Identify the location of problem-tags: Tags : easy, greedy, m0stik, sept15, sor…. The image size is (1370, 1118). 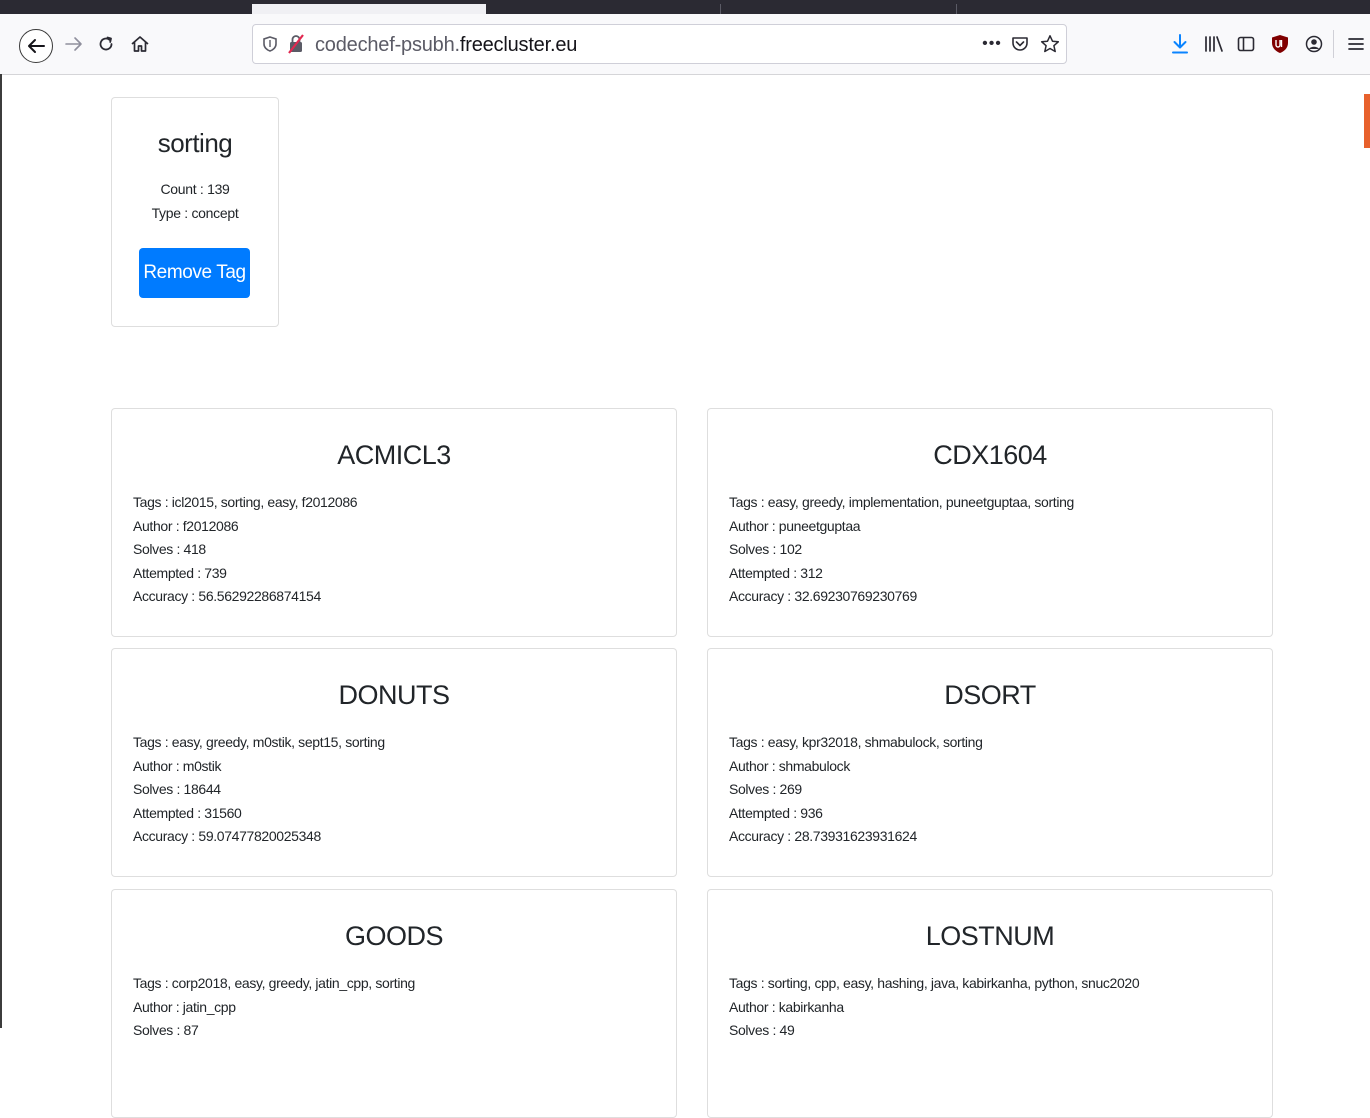
(259, 742).